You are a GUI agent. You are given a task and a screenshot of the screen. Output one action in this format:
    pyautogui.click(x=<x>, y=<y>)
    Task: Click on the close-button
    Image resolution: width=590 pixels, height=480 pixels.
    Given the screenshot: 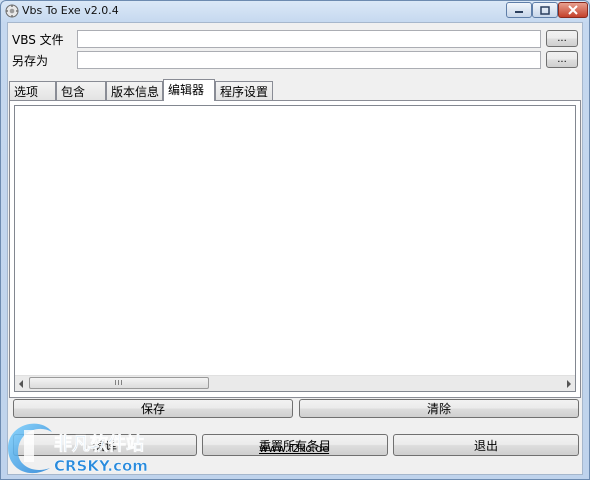 What is the action you would take?
    pyautogui.click(x=573, y=10)
    